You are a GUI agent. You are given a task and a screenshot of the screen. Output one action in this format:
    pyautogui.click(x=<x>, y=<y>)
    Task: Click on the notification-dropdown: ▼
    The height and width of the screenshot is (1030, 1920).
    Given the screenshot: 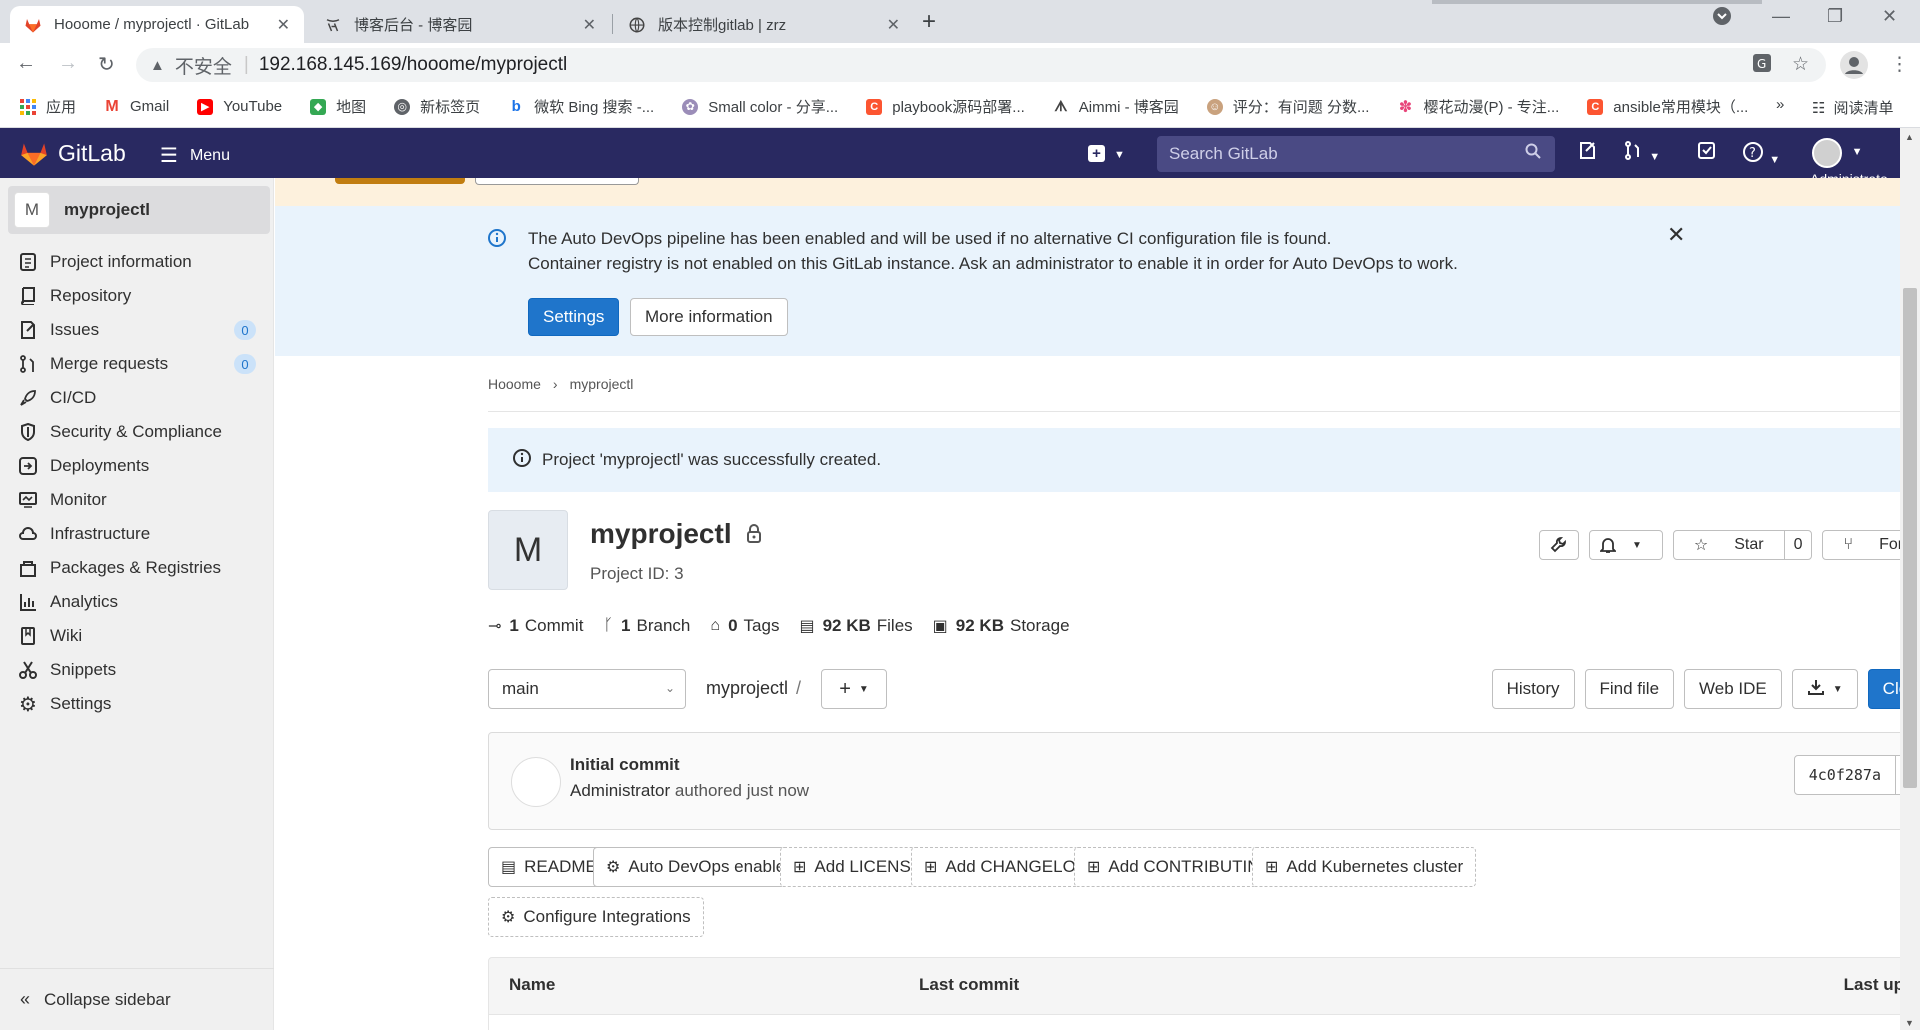 What is the action you would take?
    pyautogui.click(x=1625, y=545)
    